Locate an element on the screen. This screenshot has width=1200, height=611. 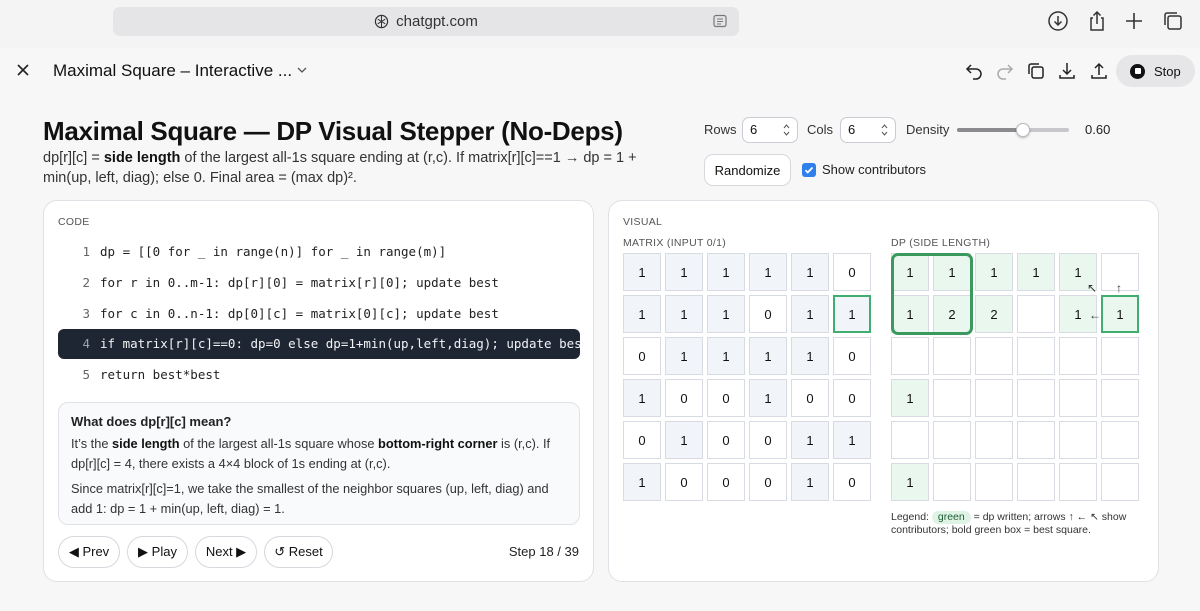
explanation-text: of the largest all-1s square whose is located at coordinates (279, 443).